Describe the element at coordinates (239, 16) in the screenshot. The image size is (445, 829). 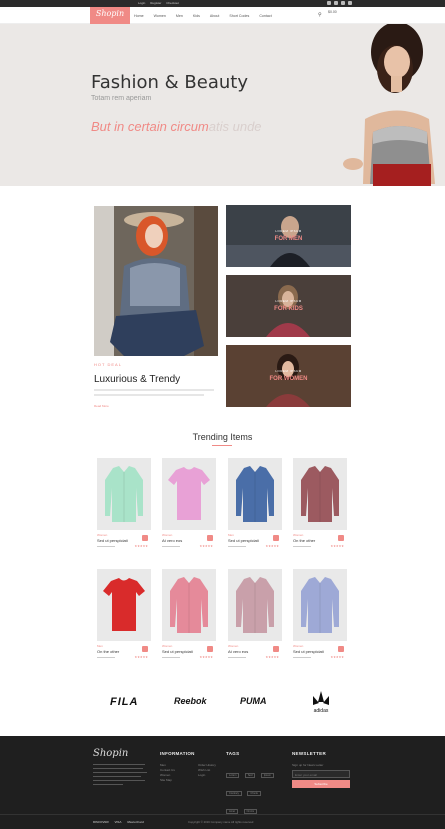
I see `nav-item-short-codes: Short Codes` at that location.